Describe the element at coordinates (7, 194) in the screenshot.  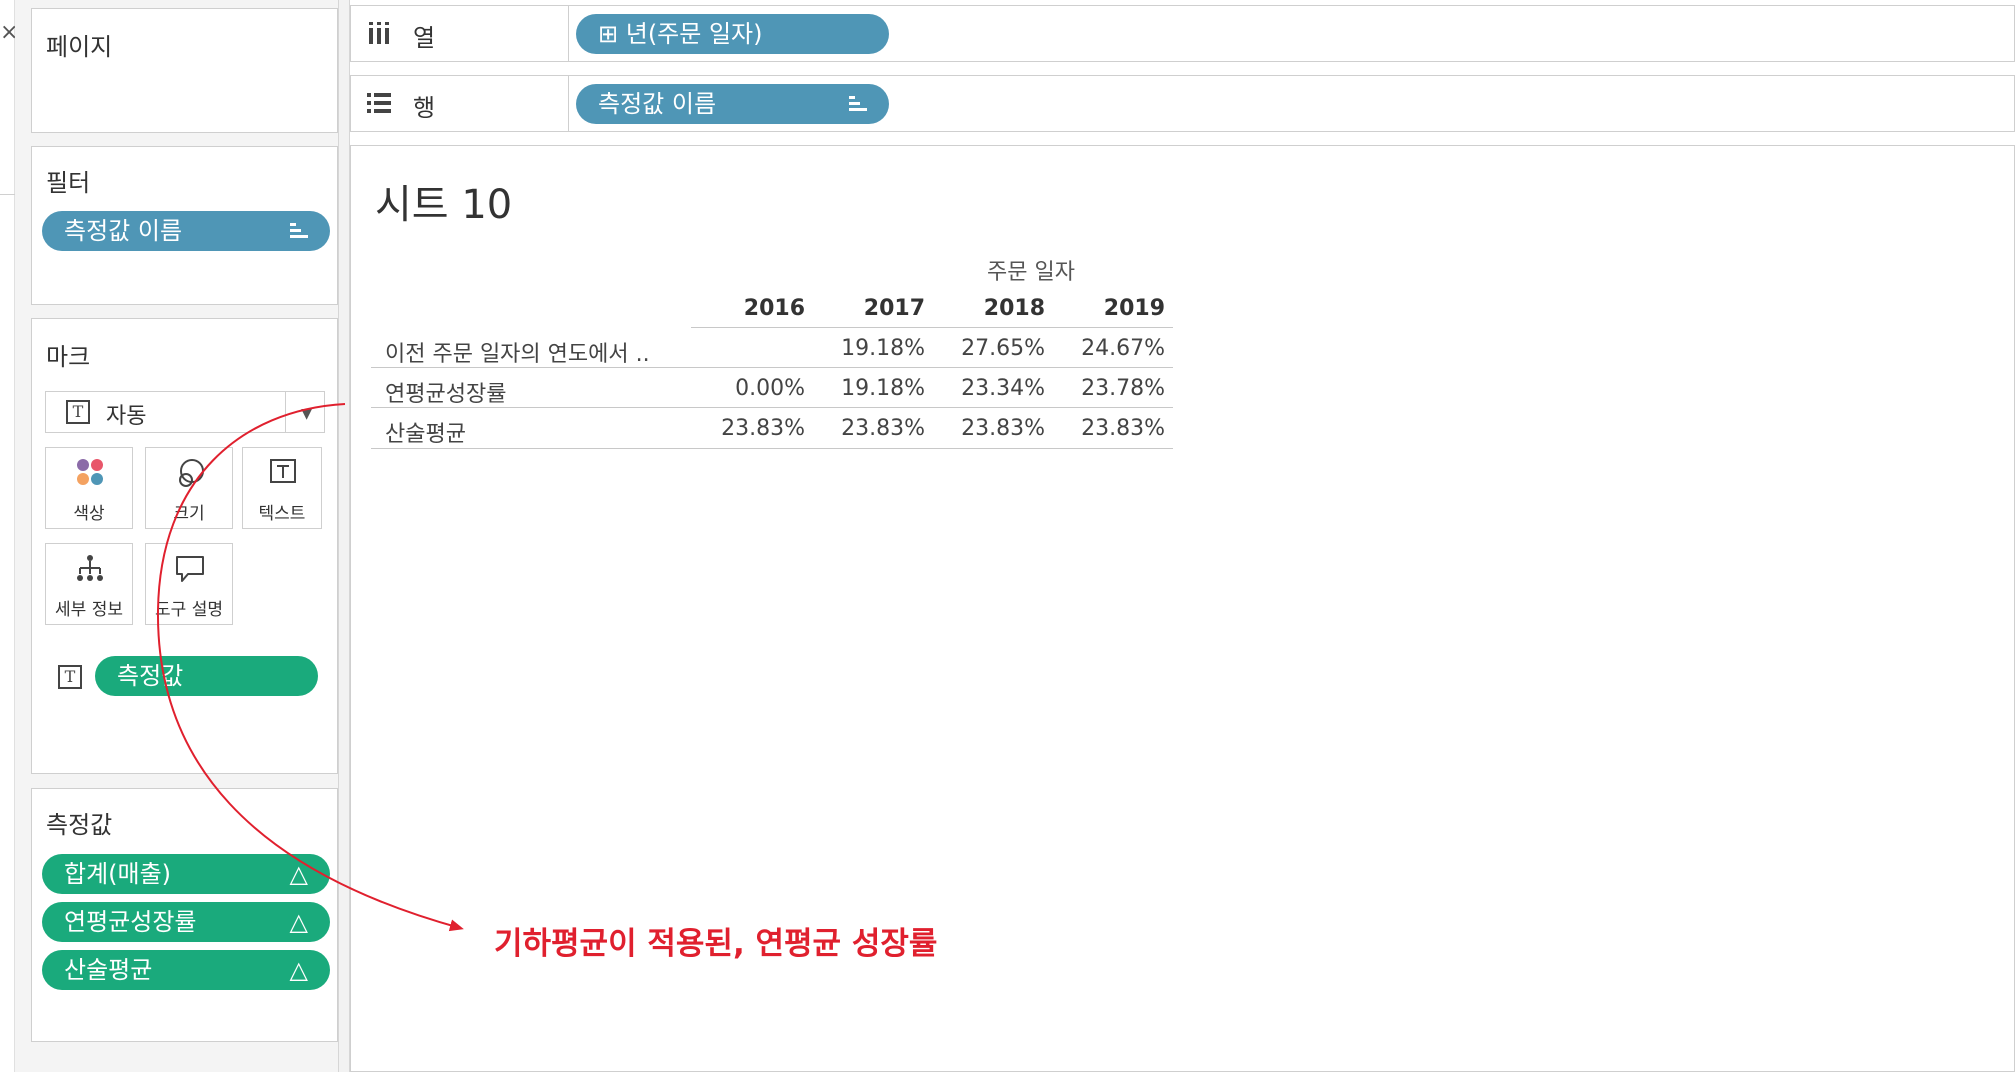
I see `divider` at that location.